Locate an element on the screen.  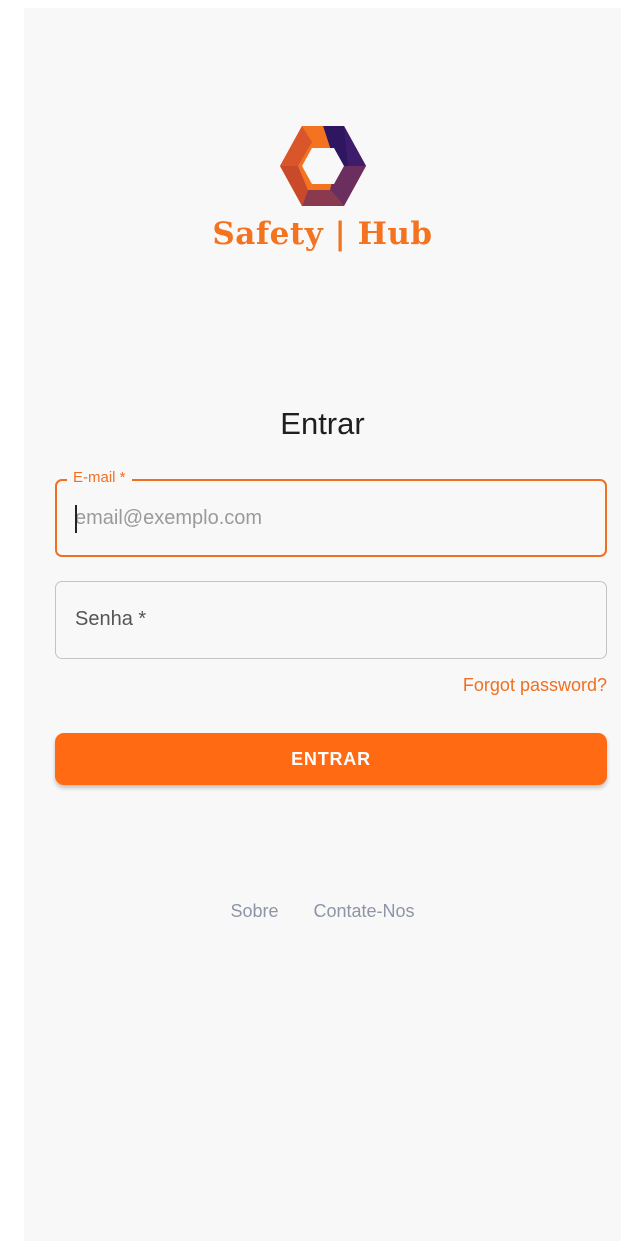
email-input is located at coordinates (325, 518).